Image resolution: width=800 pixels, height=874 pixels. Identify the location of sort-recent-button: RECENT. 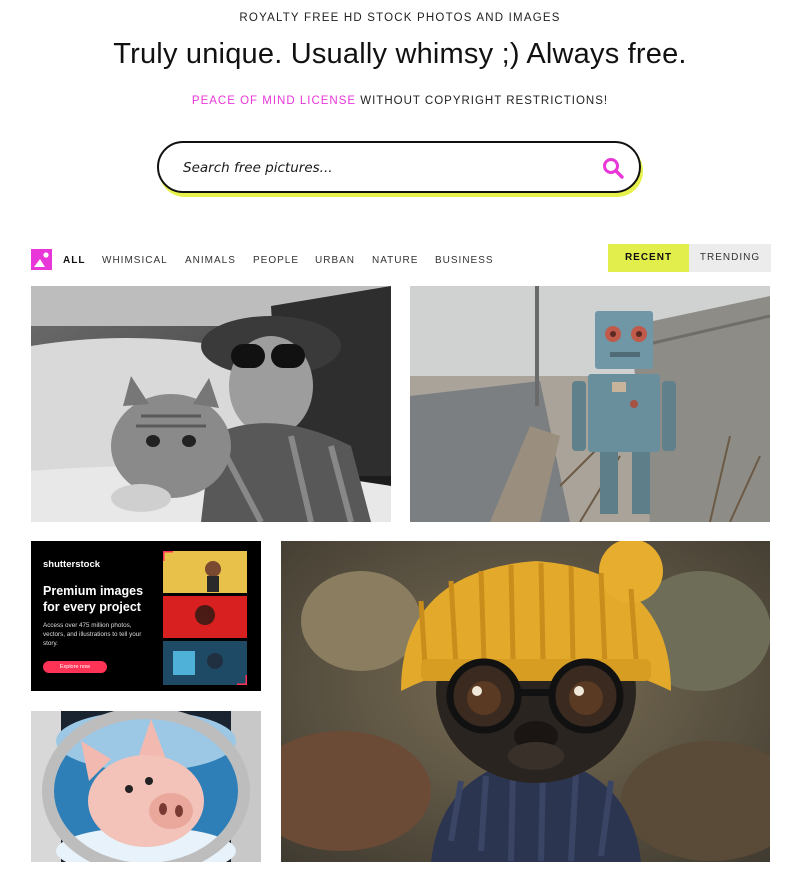
(648, 258).